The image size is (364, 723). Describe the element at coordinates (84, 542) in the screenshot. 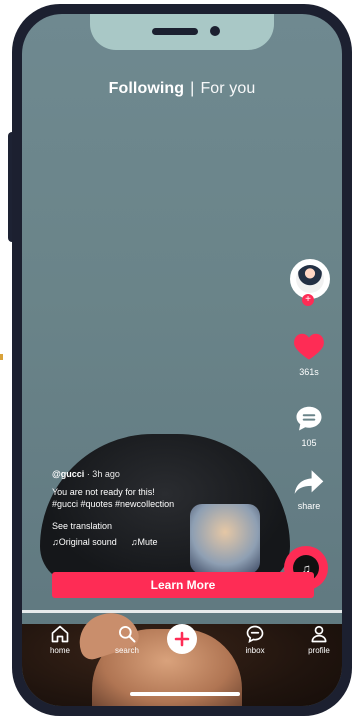

I see `original-sound-link: ♫Original sound` at that location.